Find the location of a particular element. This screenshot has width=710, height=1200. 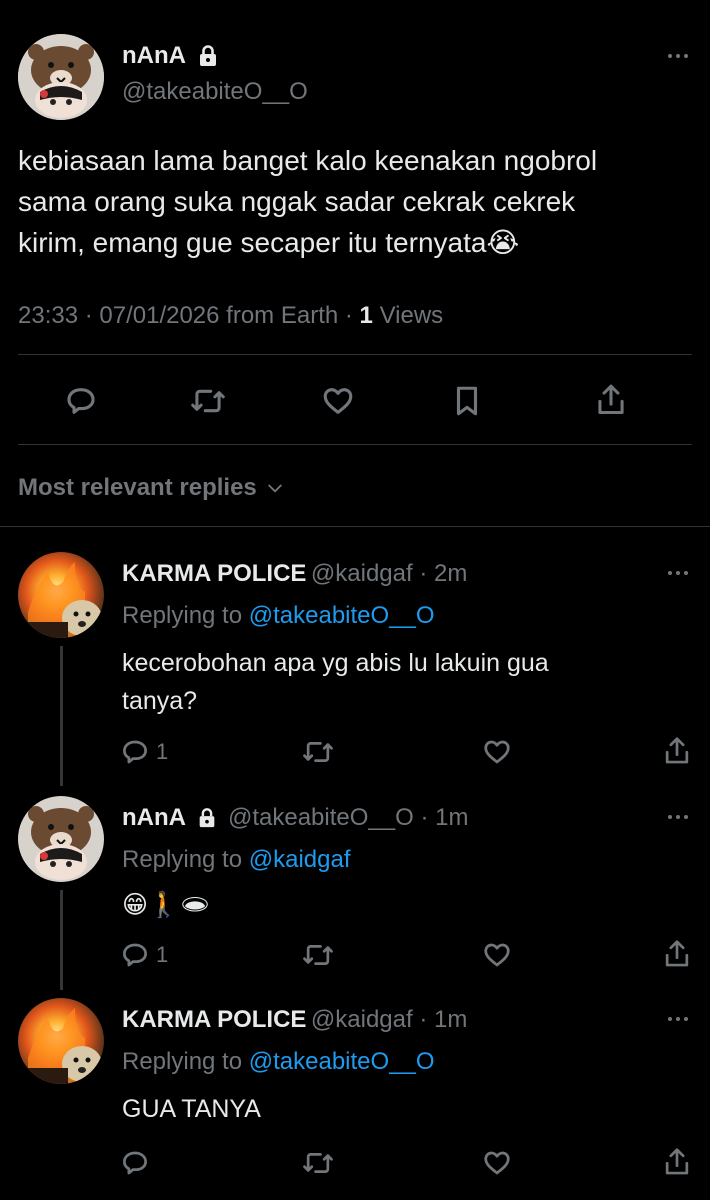

tweet-text-line: kirim, emang gue secaper itu ternyata😭 is located at coordinates (269, 242).